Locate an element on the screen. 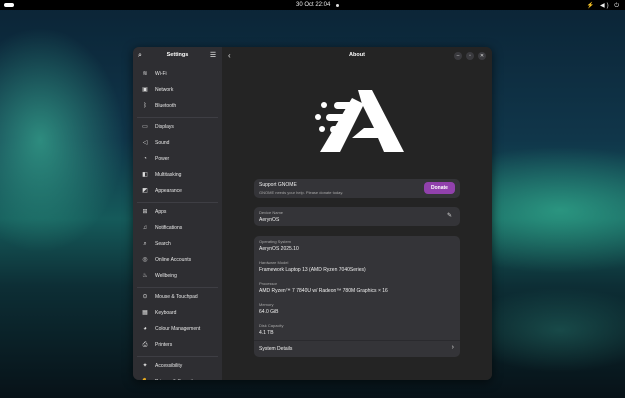 Image resolution: width=625 pixels, height=398 pixels. sidebar-item-label: Search is located at coordinates (163, 244).